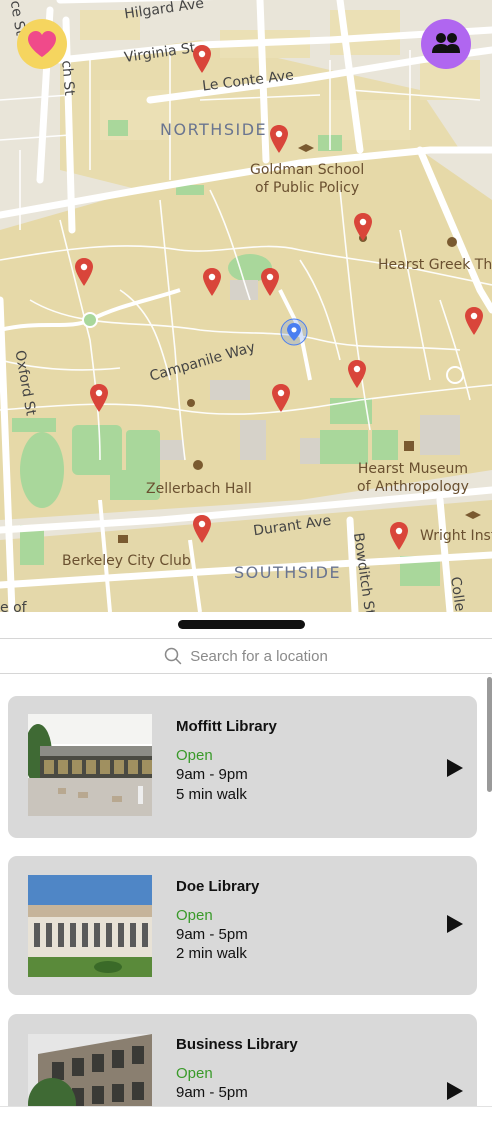  I want to click on people-icon, so click(446, 43).